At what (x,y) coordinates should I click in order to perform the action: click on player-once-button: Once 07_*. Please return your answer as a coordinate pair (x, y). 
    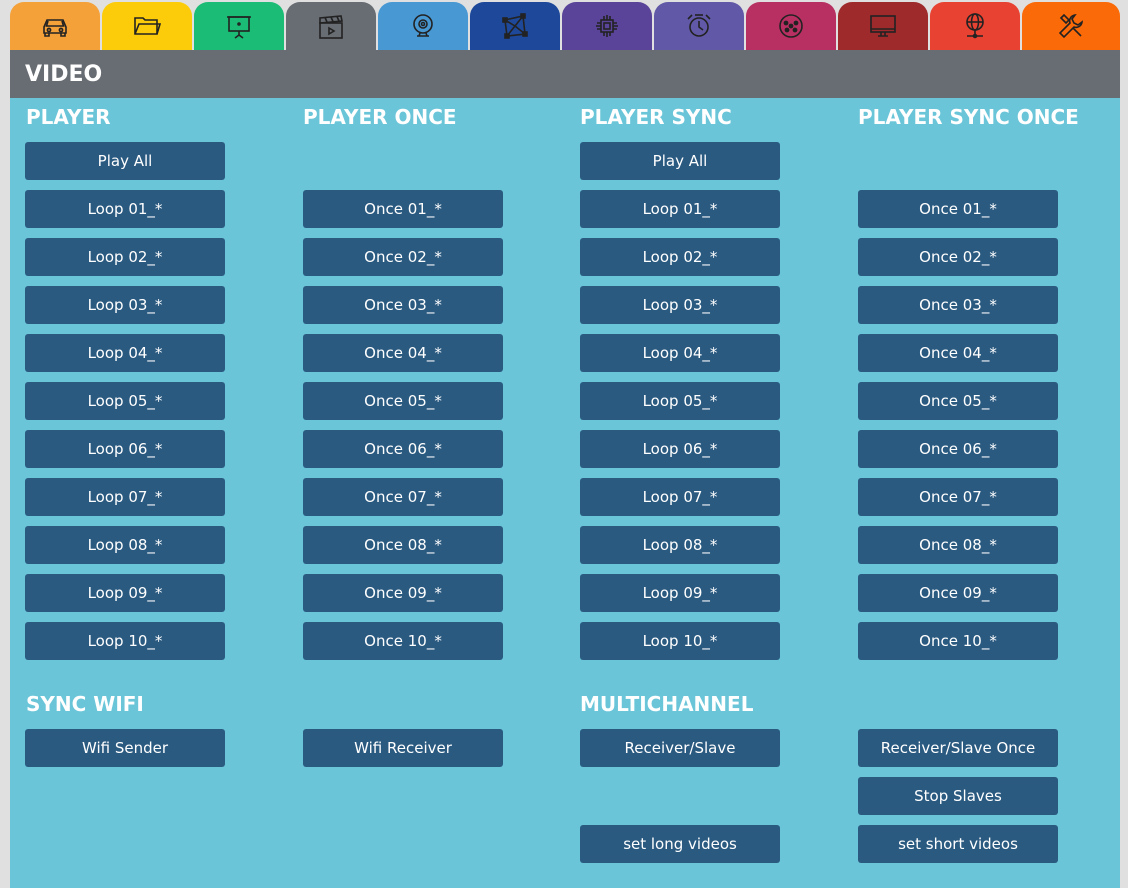
    Looking at the image, I should click on (403, 497).